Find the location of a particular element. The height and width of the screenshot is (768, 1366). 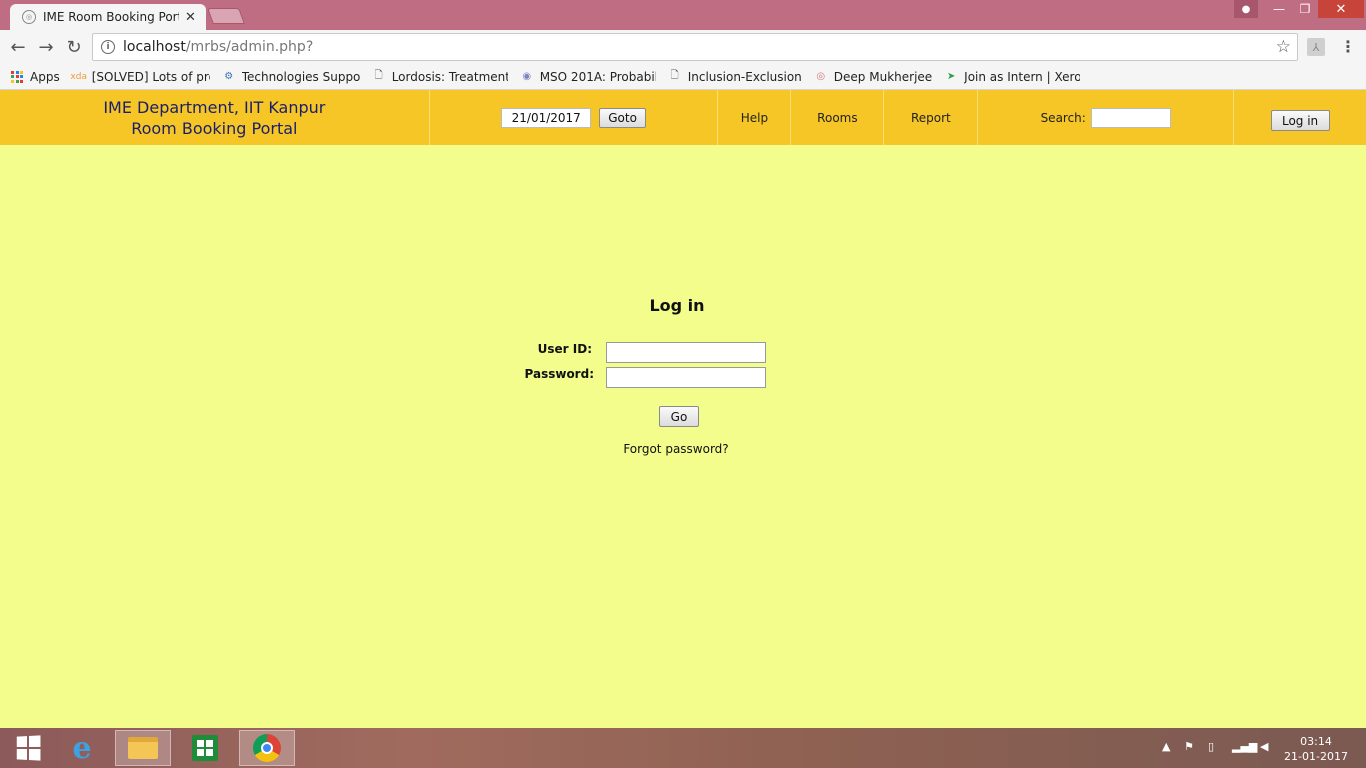

userid-label: User ID: is located at coordinates (564, 349).